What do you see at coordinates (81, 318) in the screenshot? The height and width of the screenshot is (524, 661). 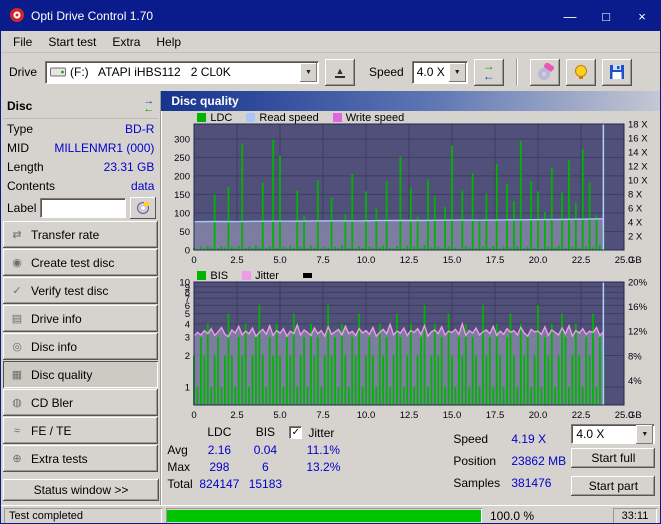 I see `sidebar-item-drive-info: ▤ Drive info` at bounding box center [81, 318].